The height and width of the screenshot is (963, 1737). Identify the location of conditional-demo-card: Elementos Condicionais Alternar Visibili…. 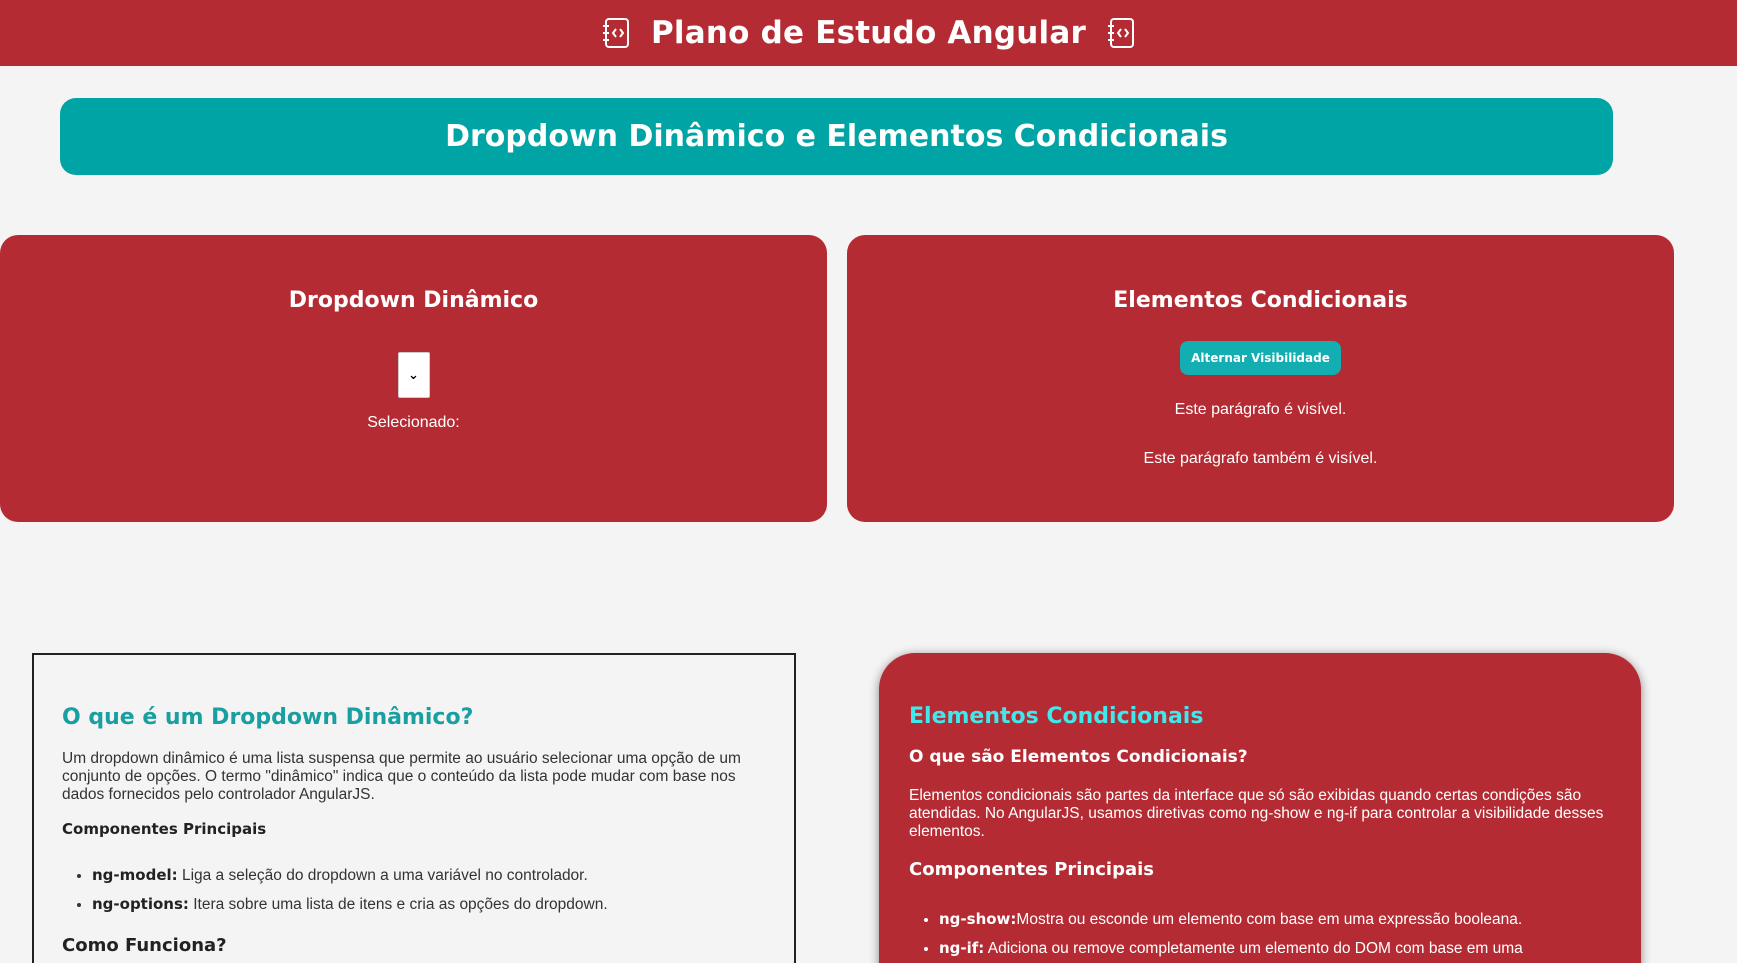
(1260, 378).